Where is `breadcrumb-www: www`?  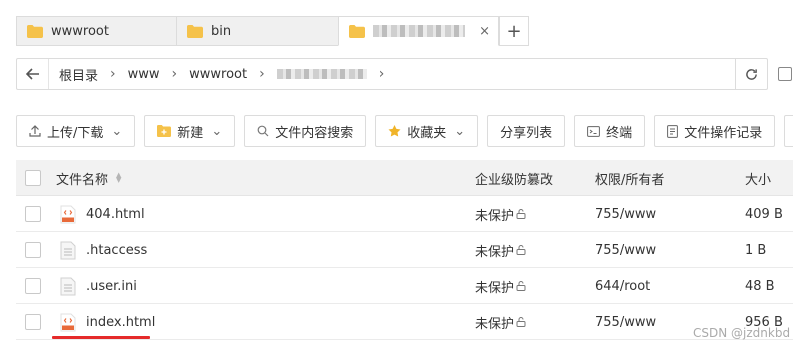
breadcrumb-www: www is located at coordinates (144, 74).